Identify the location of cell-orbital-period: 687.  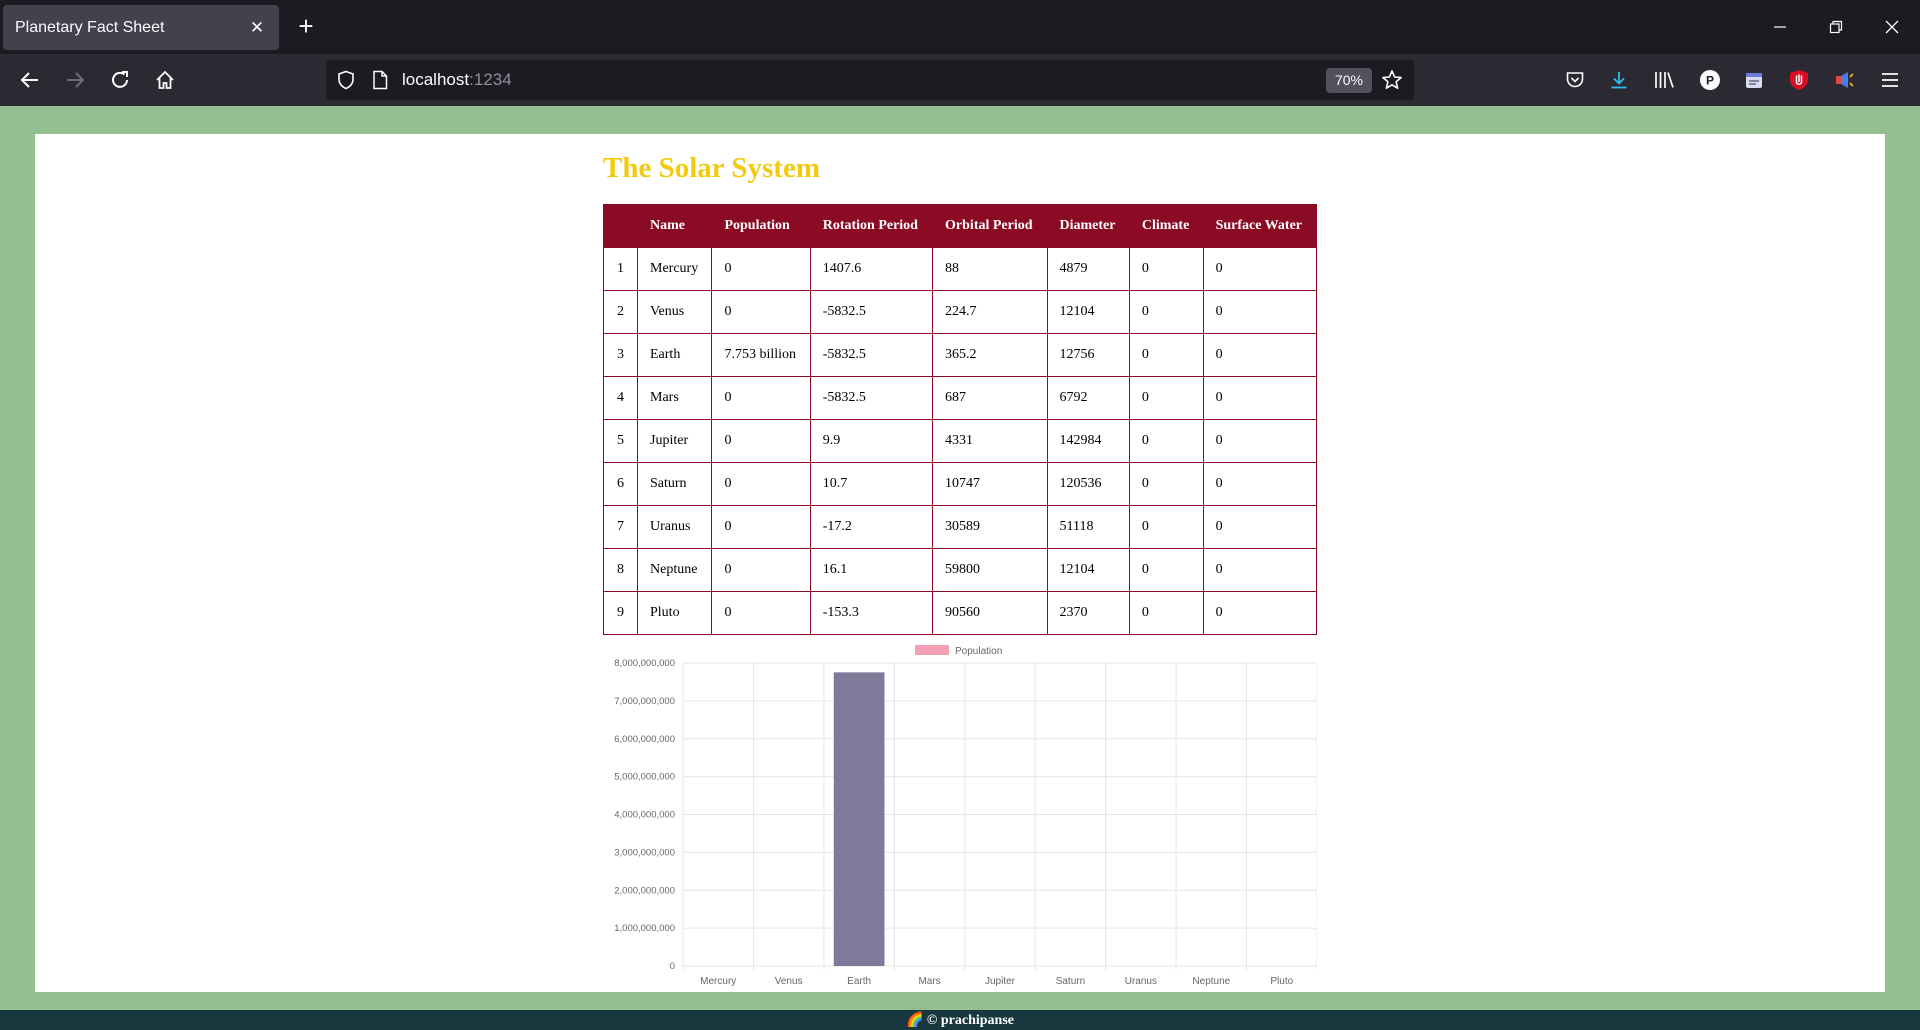
(990, 398).